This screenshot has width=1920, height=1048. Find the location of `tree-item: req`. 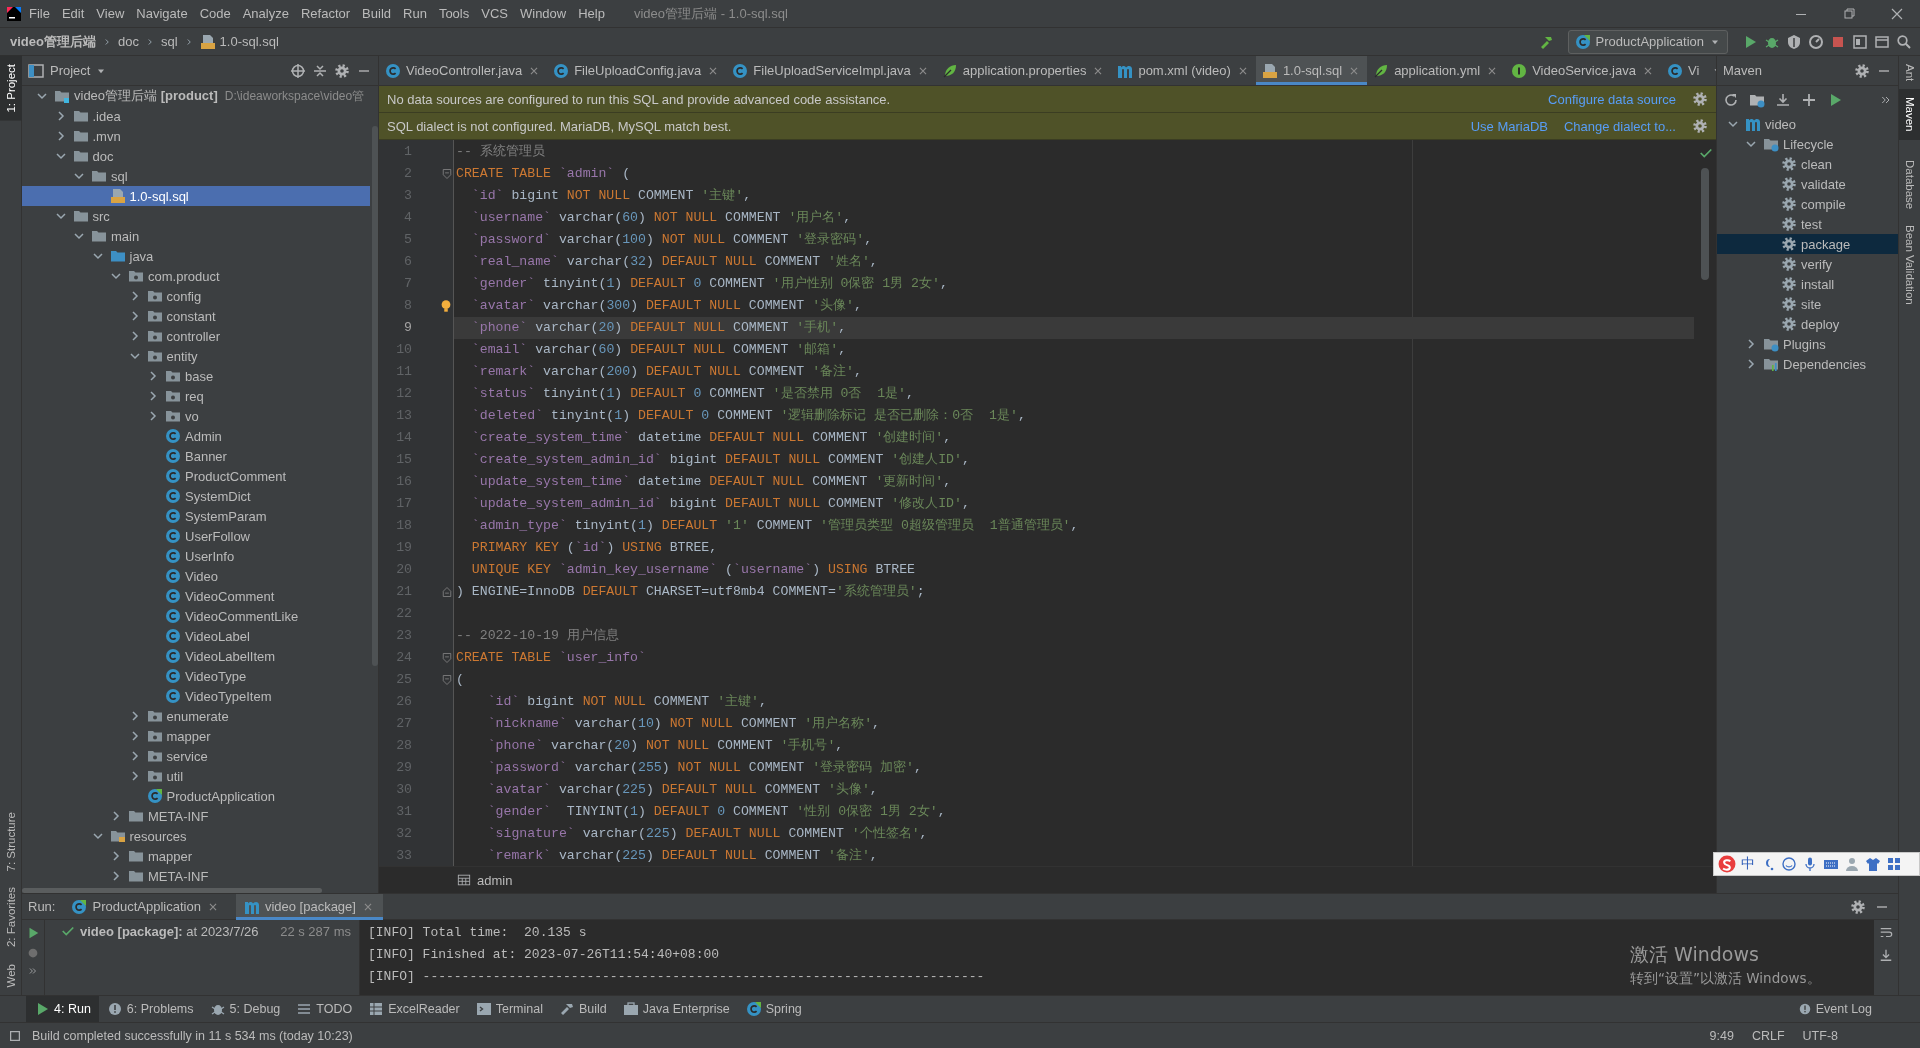

tree-item: req is located at coordinates (196, 396).